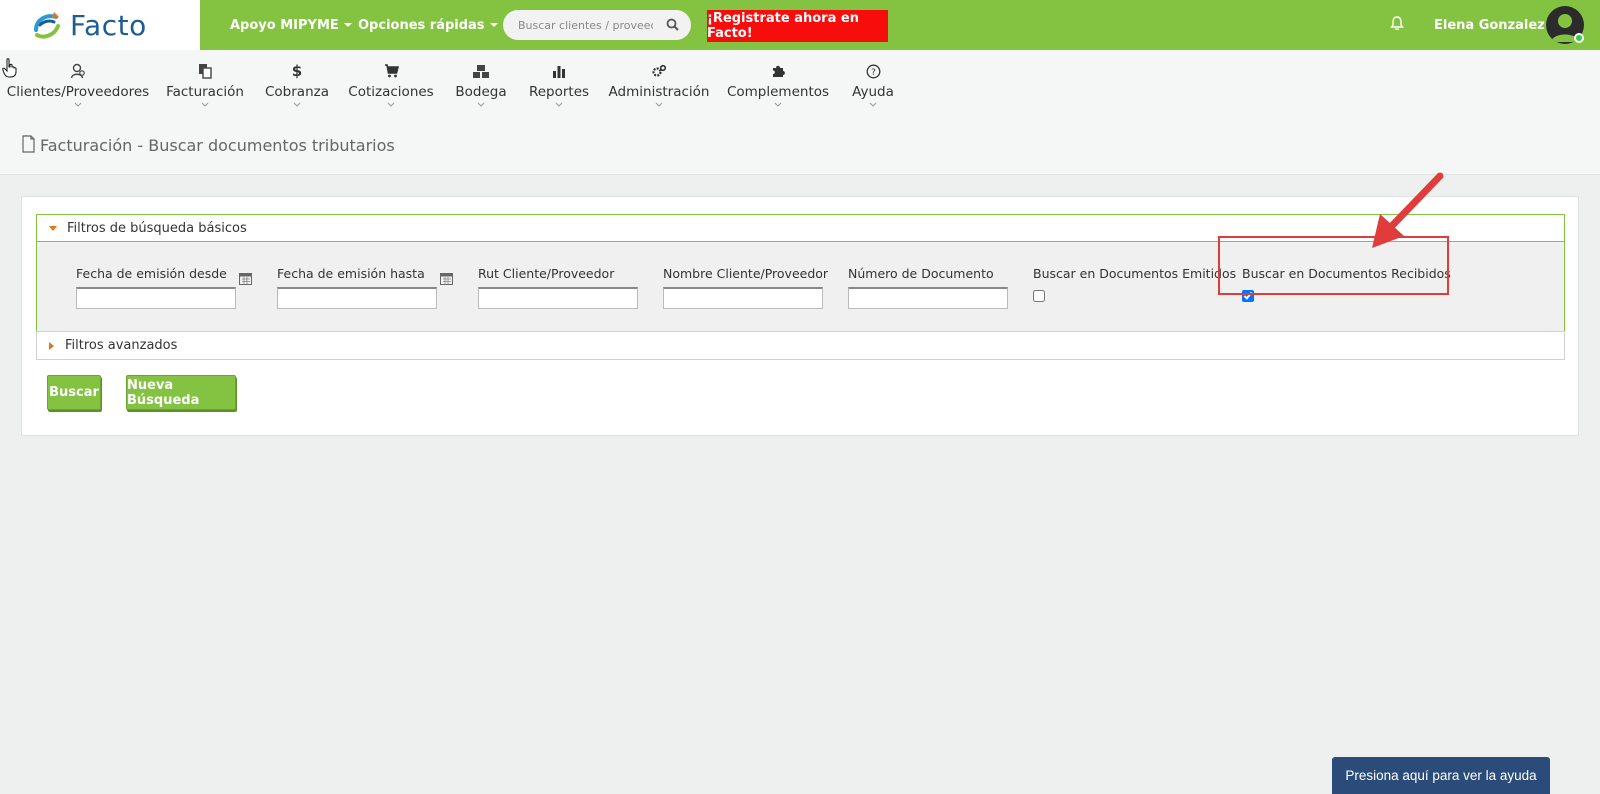 This screenshot has width=1600, height=794. What do you see at coordinates (74, 392) in the screenshot?
I see `buscar-button: Buscar` at bounding box center [74, 392].